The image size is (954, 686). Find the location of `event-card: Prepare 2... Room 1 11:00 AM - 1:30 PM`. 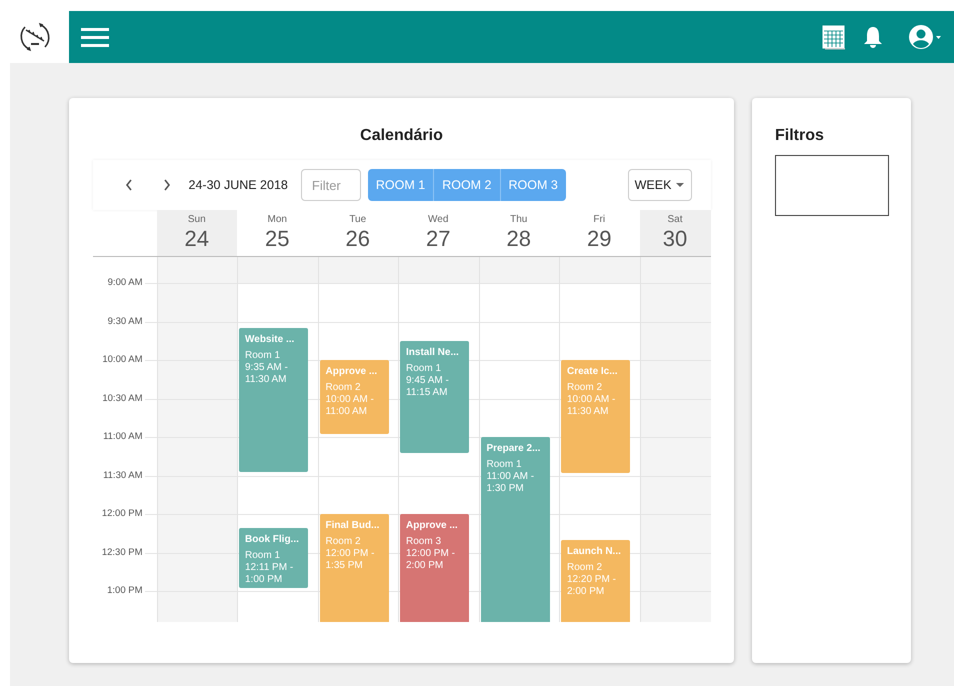

event-card: Prepare 2... Room 1 11:00 AM - 1:30 PM is located at coordinates (515, 529).